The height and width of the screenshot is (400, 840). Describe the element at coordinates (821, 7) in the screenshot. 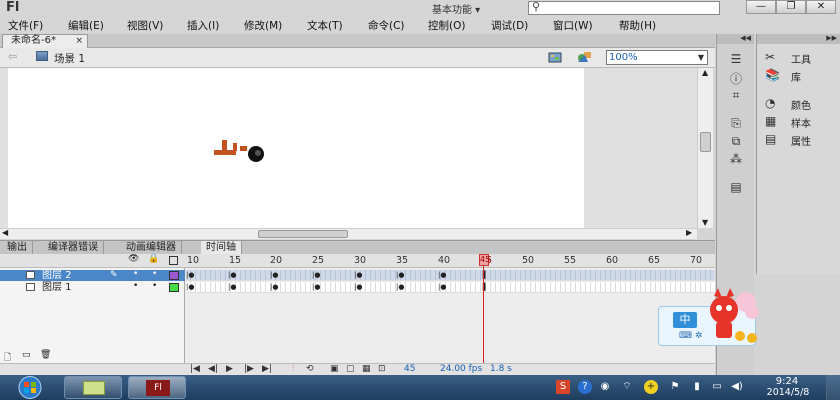

I see `close-button: ✕` at that location.